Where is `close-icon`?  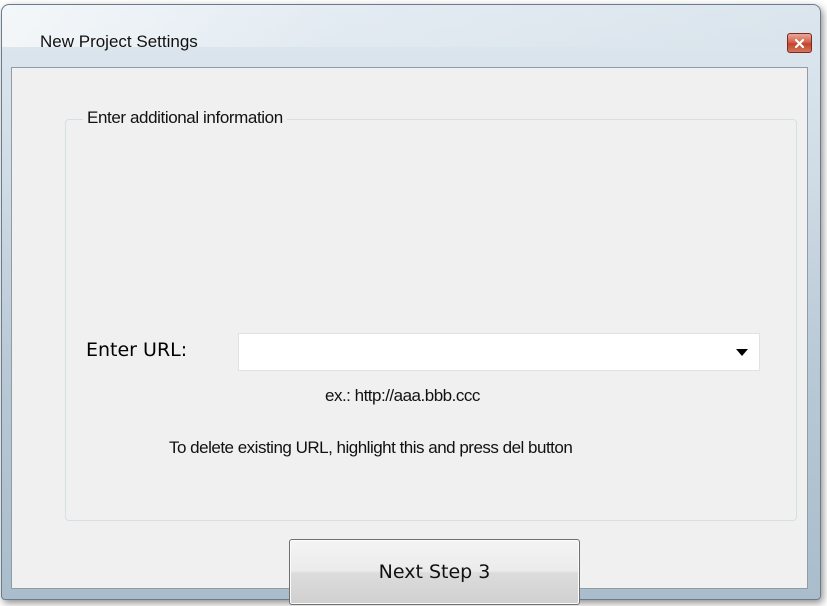
close-icon is located at coordinates (799, 43).